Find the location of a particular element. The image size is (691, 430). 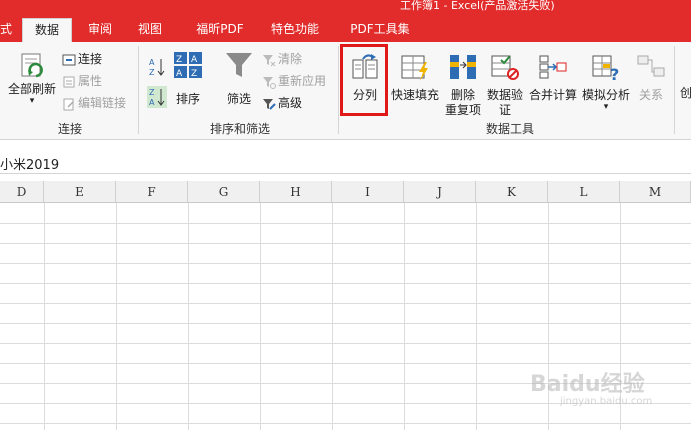

connections-group-label: 连接 is located at coordinates (69, 129).